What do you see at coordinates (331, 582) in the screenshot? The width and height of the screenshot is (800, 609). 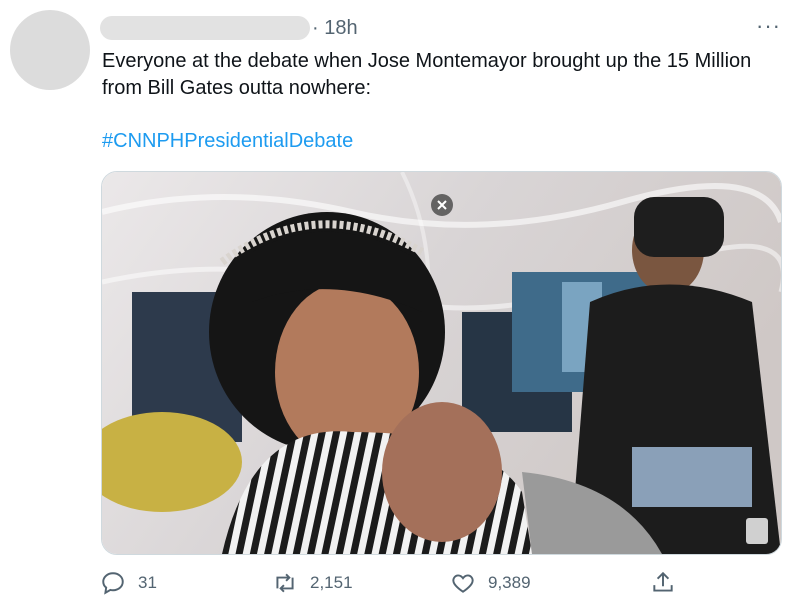 I see `retweet-count: 2,151` at bounding box center [331, 582].